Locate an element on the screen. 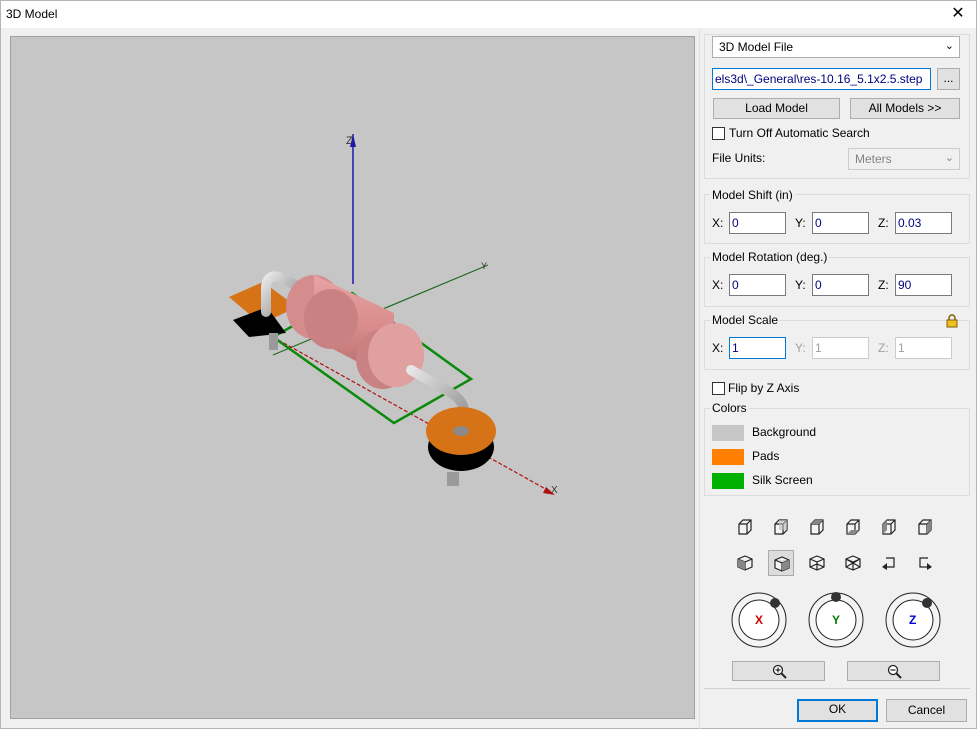  rotate-ccw-icon is located at coordinates (888, 563).